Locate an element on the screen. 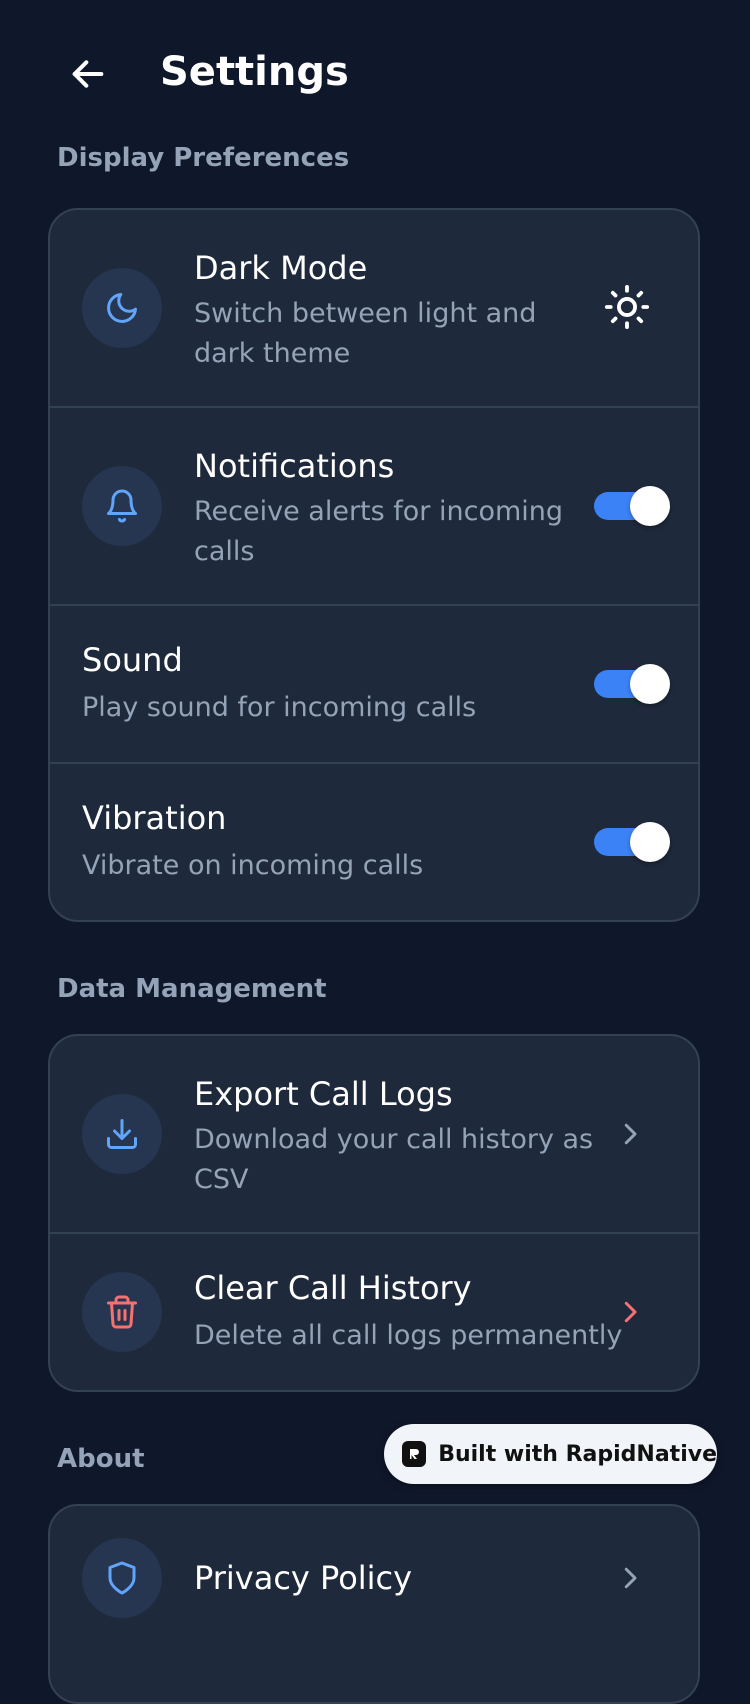 The height and width of the screenshot is (1704, 750). bell-icon is located at coordinates (122, 506).